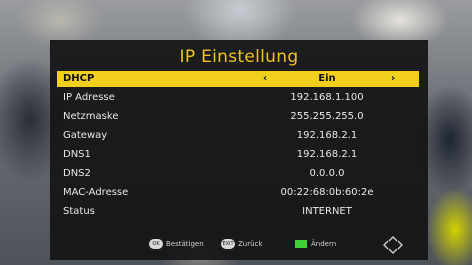 Image resolution: width=472 pixels, height=265 pixels. Describe the element at coordinates (185, 244) in the screenshot. I see `confirm-label: Bestätigen` at that location.